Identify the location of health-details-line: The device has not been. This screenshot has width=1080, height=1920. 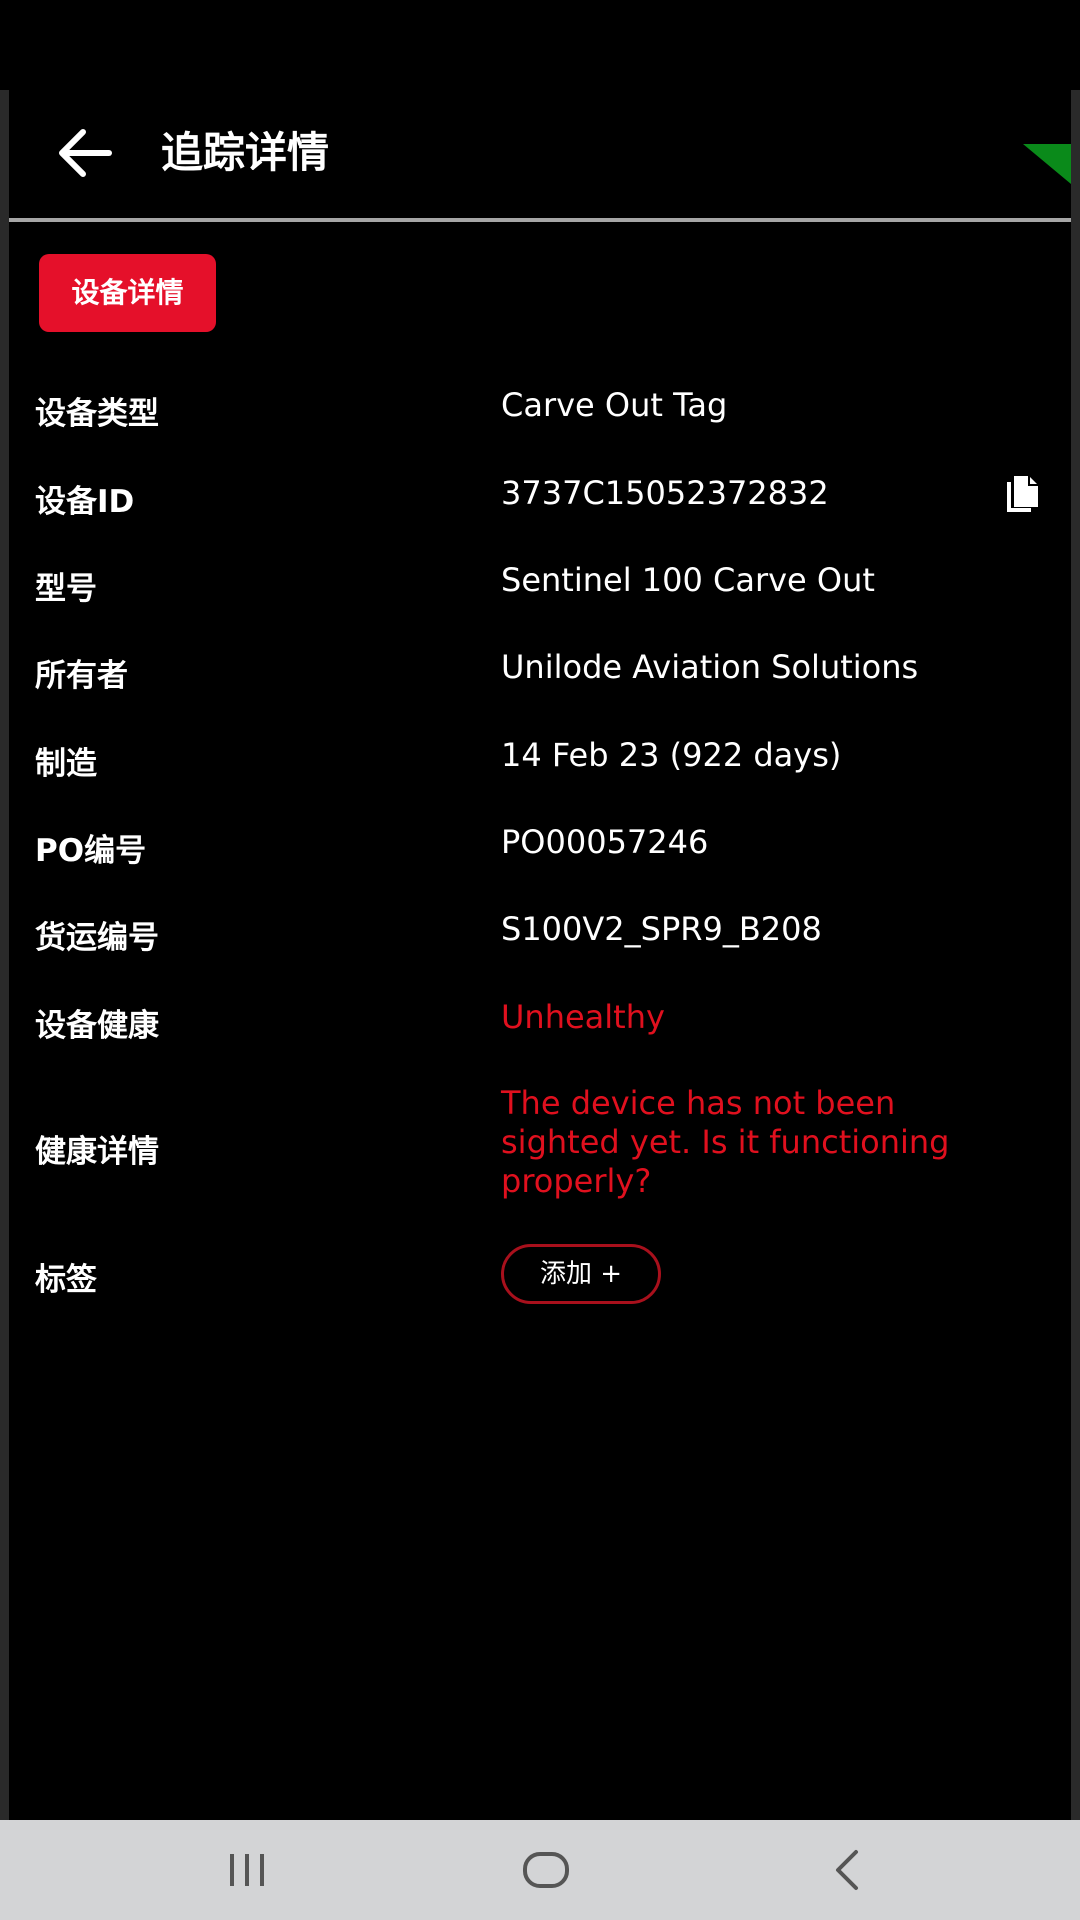
(698, 1103).